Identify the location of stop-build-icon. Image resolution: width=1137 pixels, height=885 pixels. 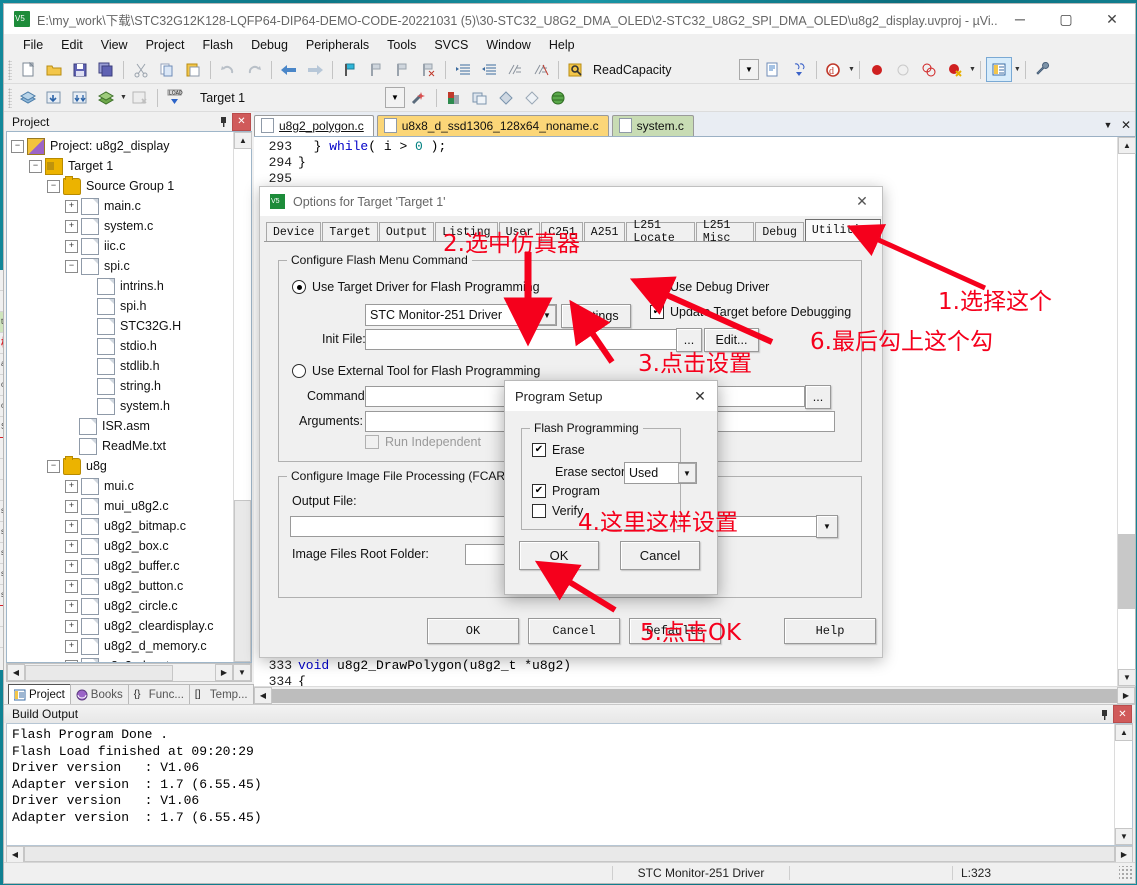
(140, 97).